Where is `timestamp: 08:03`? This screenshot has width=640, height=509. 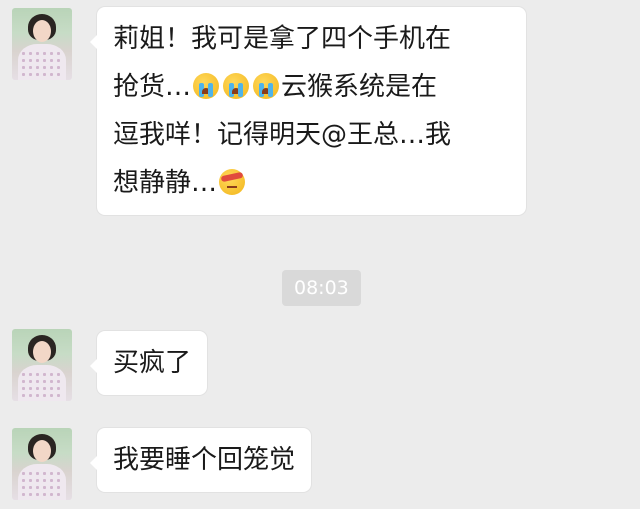 timestamp: 08:03 is located at coordinates (321, 288).